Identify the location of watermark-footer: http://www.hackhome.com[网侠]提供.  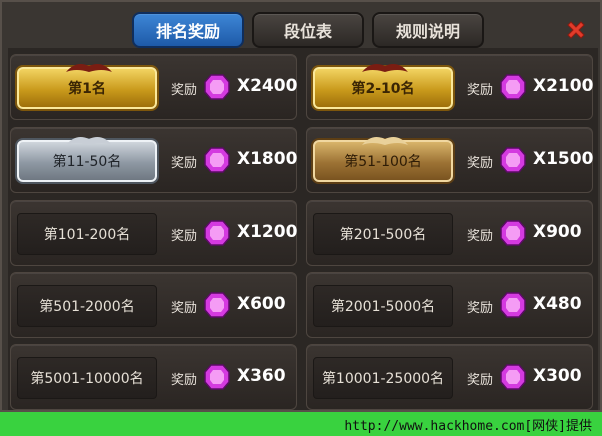
(301, 424).